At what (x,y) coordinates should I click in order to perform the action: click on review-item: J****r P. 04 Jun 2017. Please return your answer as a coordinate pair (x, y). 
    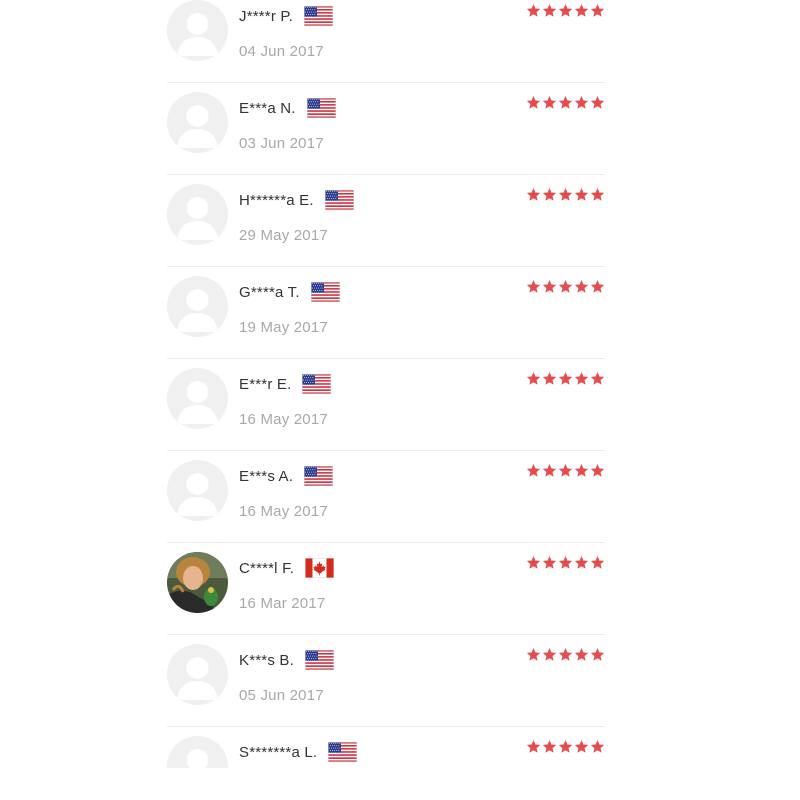
    Looking at the image, I should click on (386, 41).